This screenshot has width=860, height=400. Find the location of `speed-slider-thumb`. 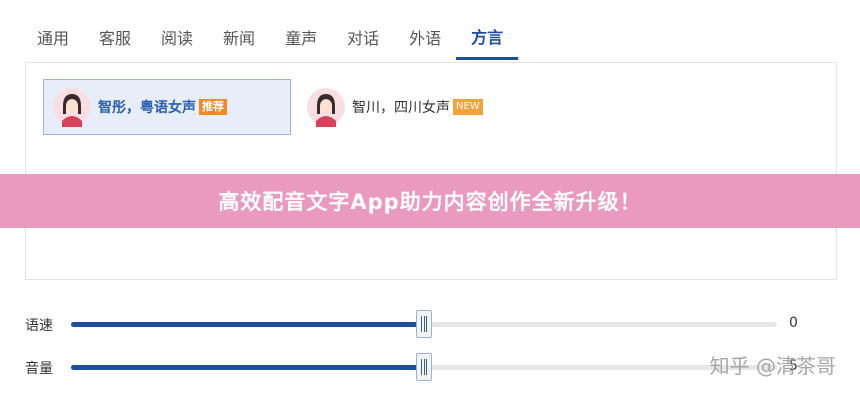

speed-slider-thumb is located at coordinates (424, 324).